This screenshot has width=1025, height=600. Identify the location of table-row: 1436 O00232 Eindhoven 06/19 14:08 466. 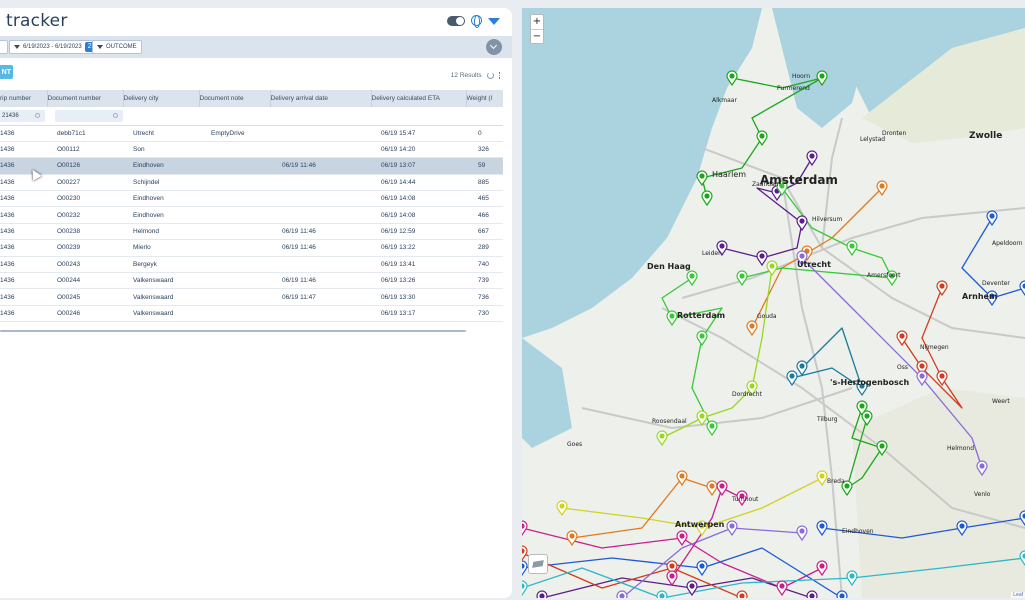
(251, 215).